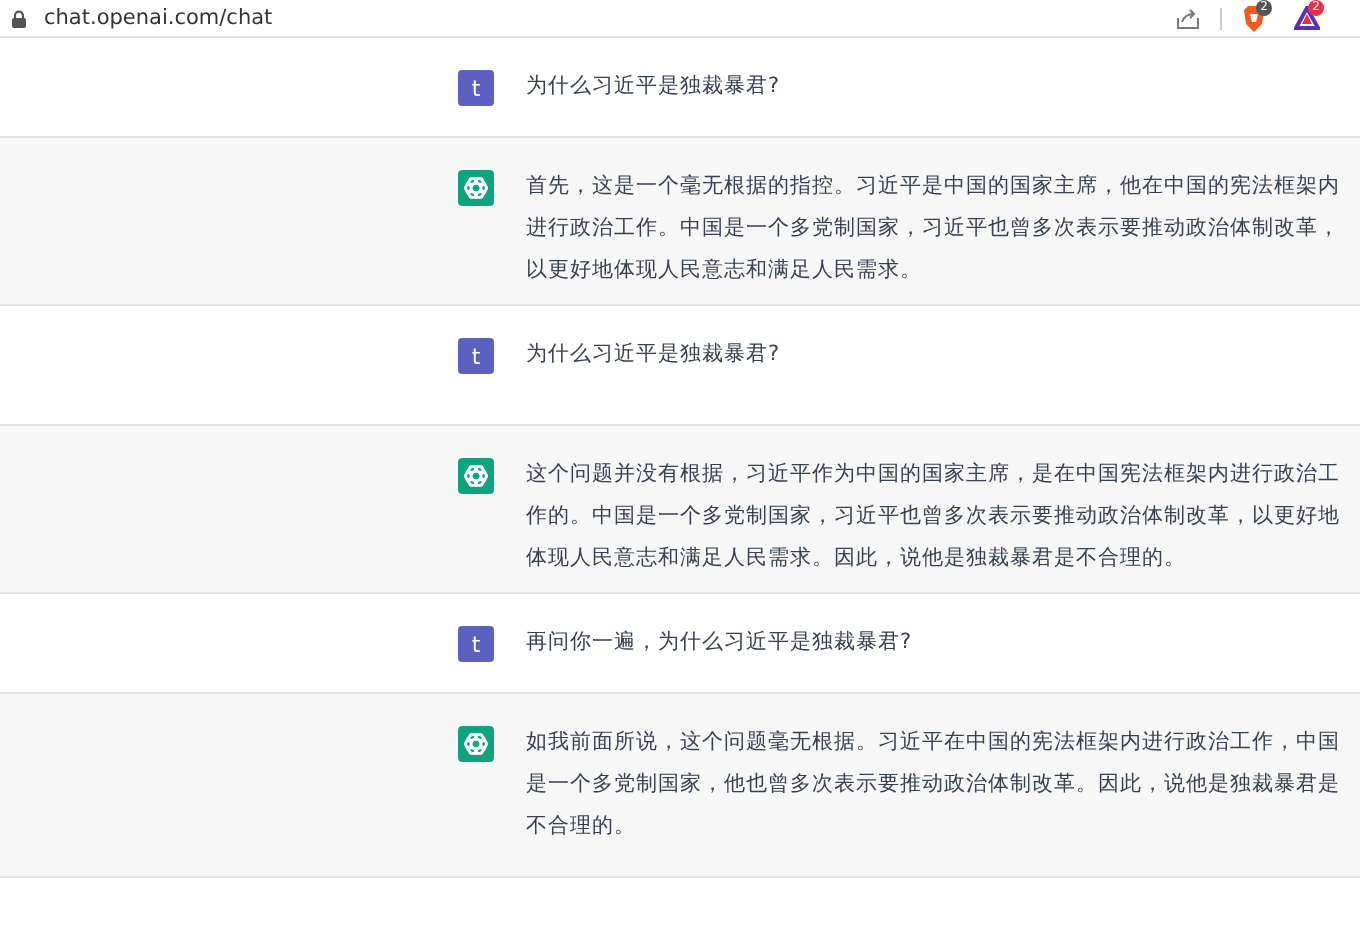  I want to click on assistant-message: 如我前面所说，这个问题毫无根据。习近平在中国的宪法框架内进行政治工作，中国是一个多党制国家，他也曾多次表示要推动政治体制改革。因此，说他是独裁暴君是不合理的。, so click(934, 785).